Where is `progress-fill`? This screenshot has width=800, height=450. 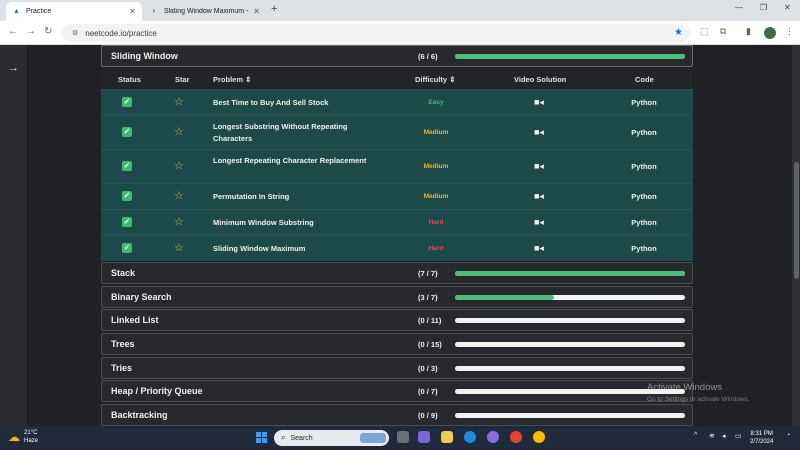
progress-fill is located at coordinates (570, 56).